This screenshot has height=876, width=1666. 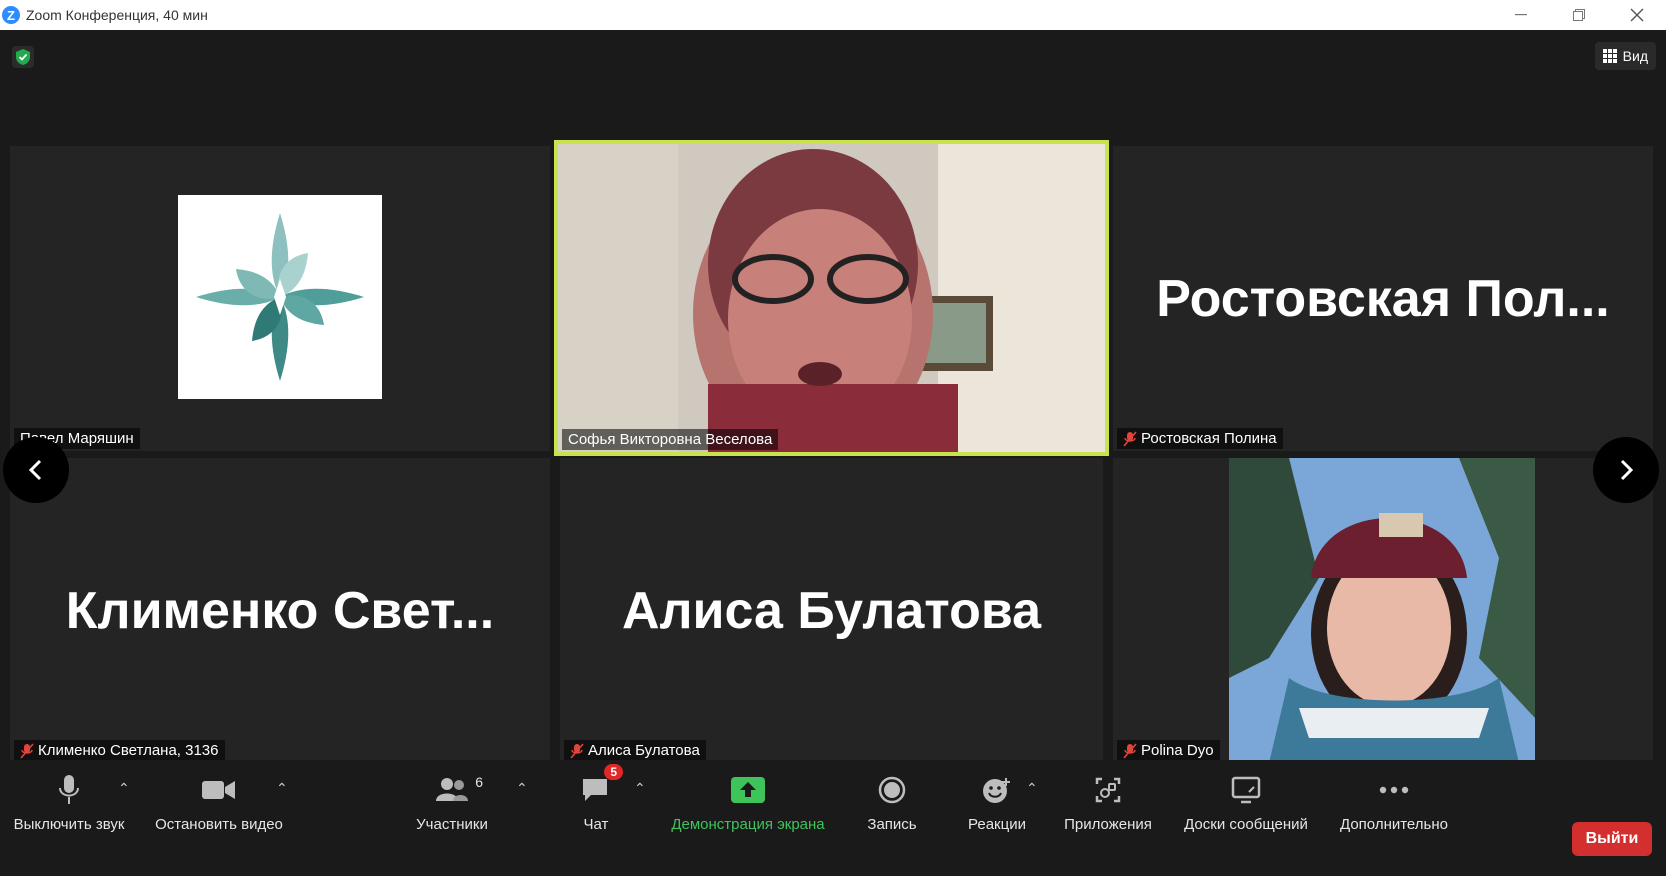 I want to click on participants-icon, so click(x=452, y=789).